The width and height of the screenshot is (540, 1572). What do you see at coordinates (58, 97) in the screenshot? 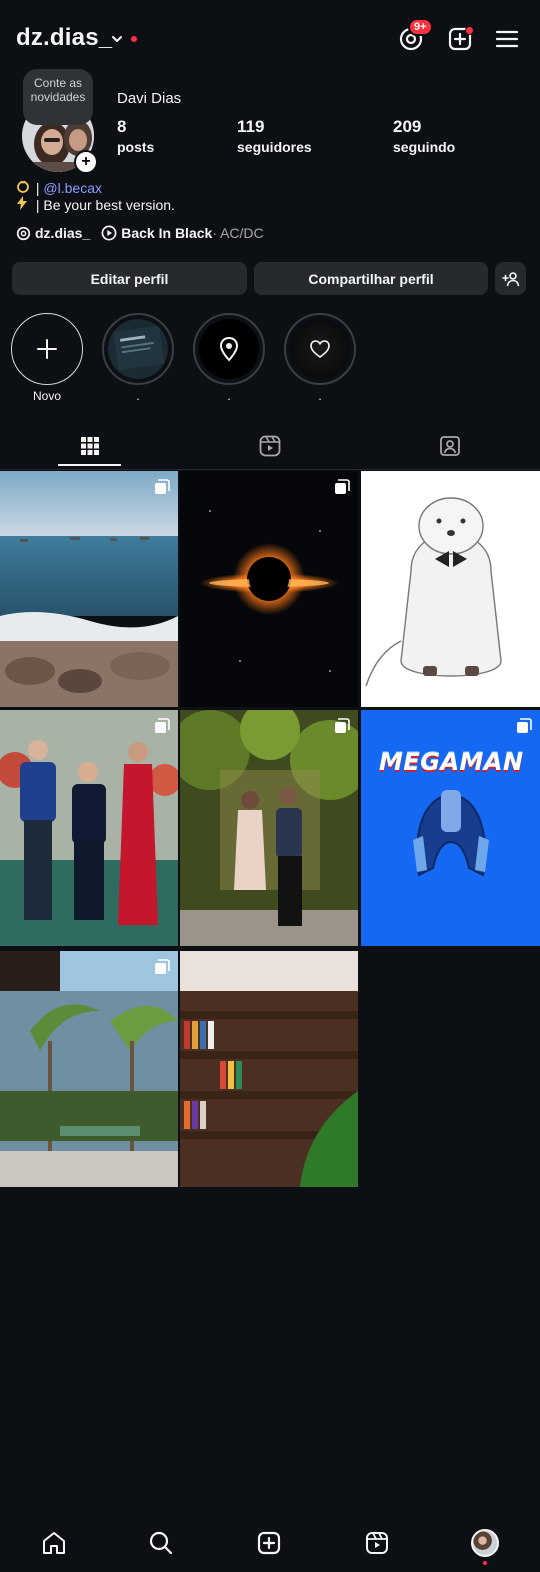
I see `note-bubble: Conte as novidades` at bounding box center [58, 97].